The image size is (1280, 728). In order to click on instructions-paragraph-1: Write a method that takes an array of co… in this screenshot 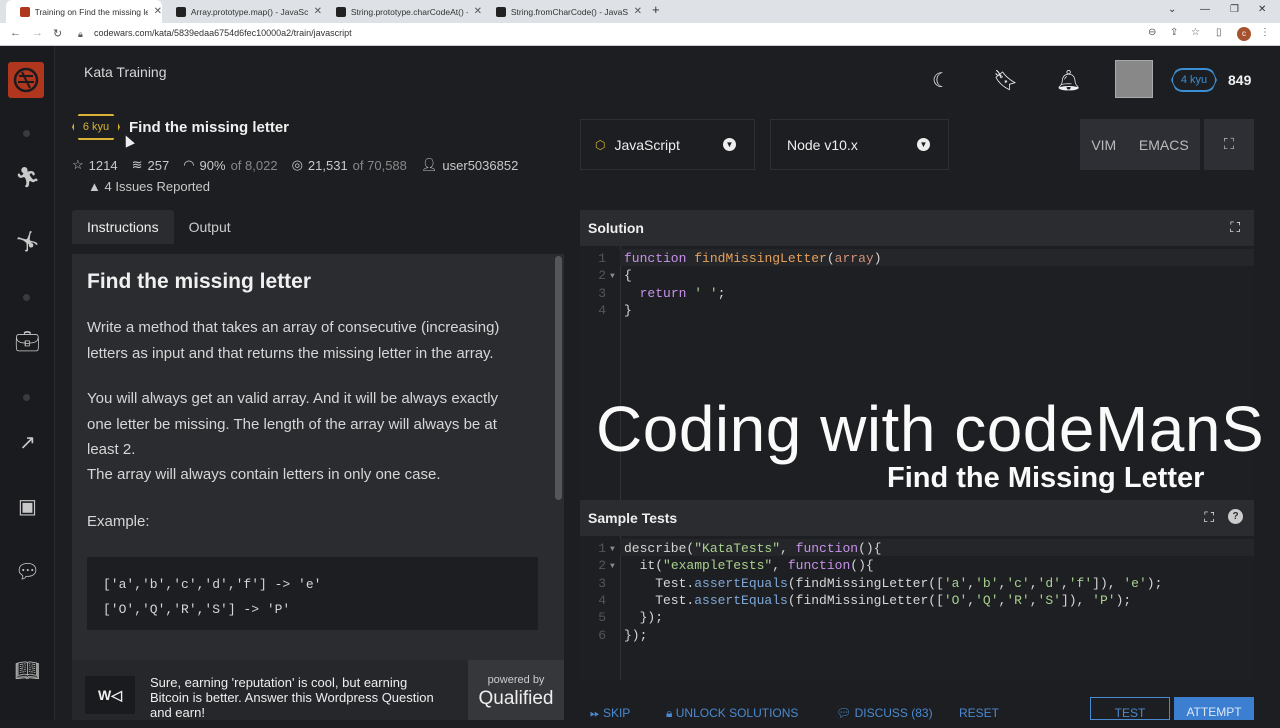, I will do `click(293, 340)`.